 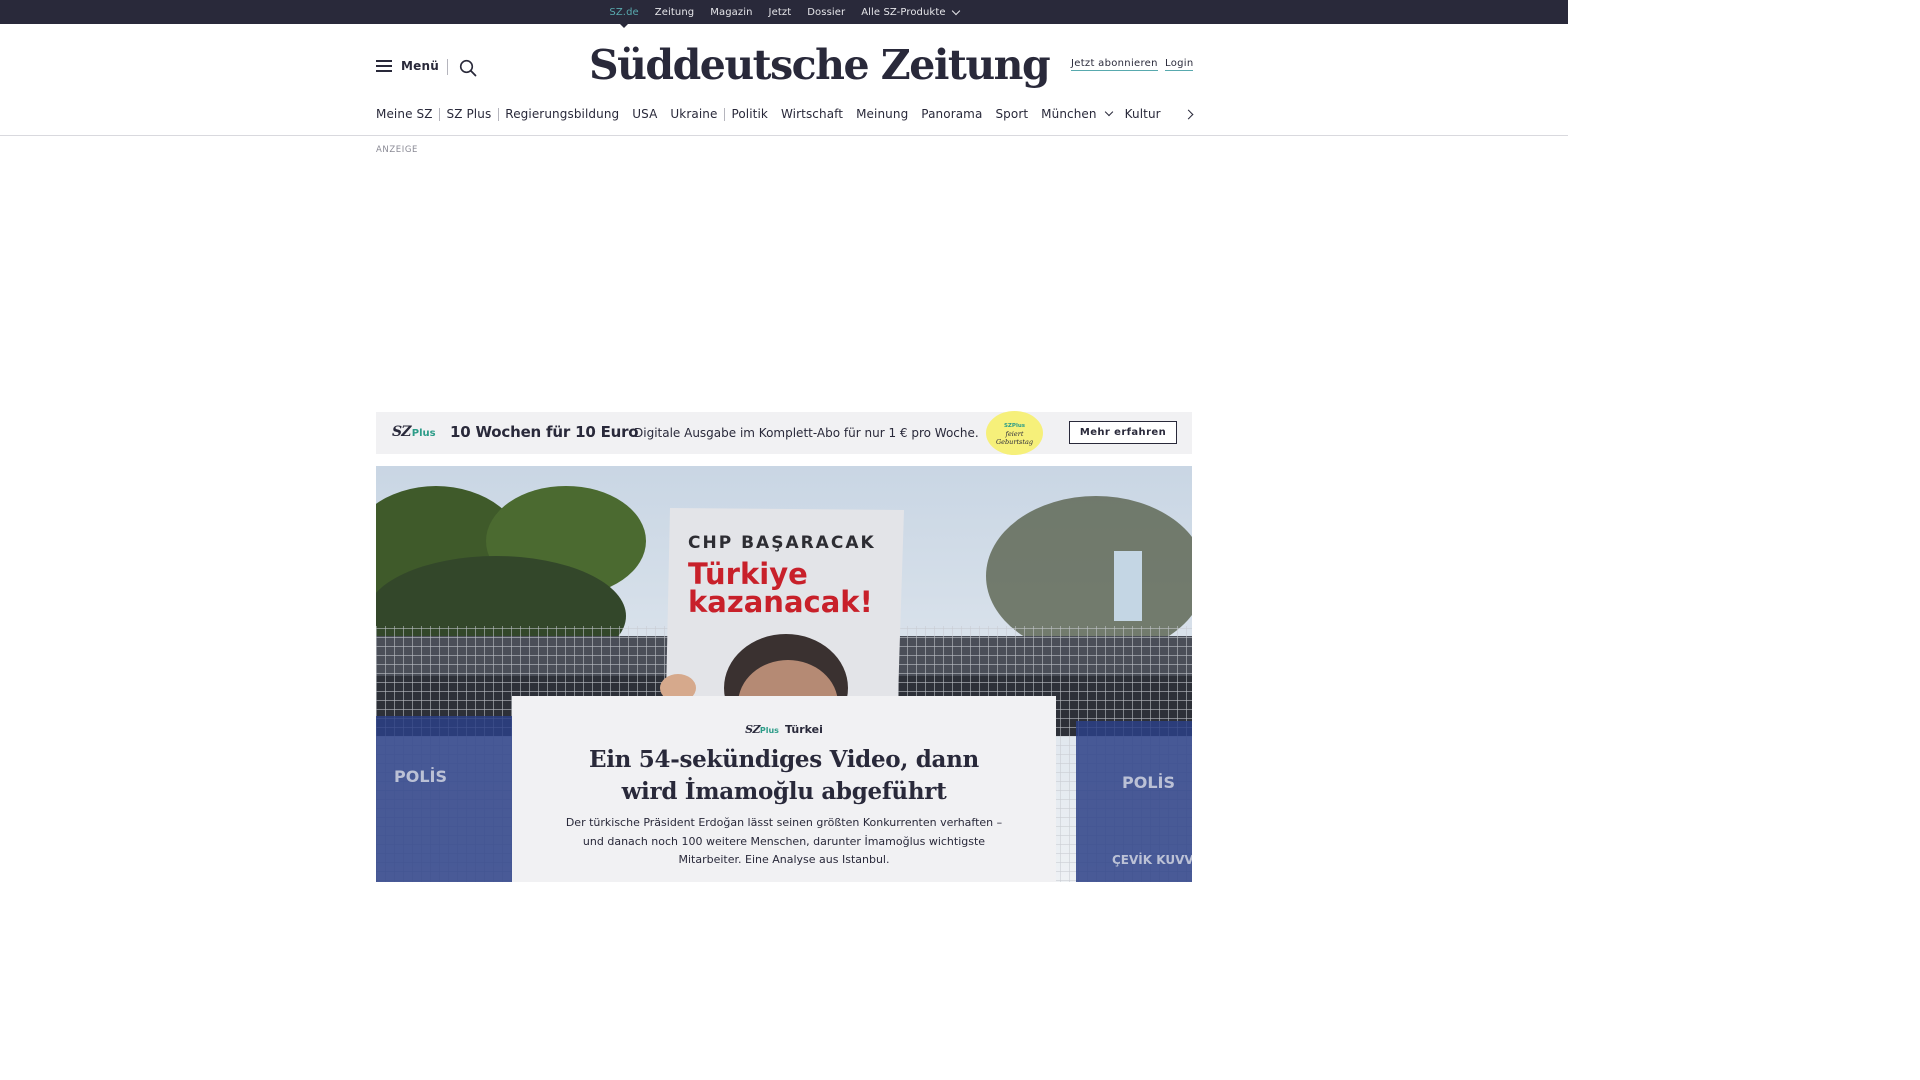 I want to click on topbar-link-szde: SZ.de, so click(x=623, y=12).